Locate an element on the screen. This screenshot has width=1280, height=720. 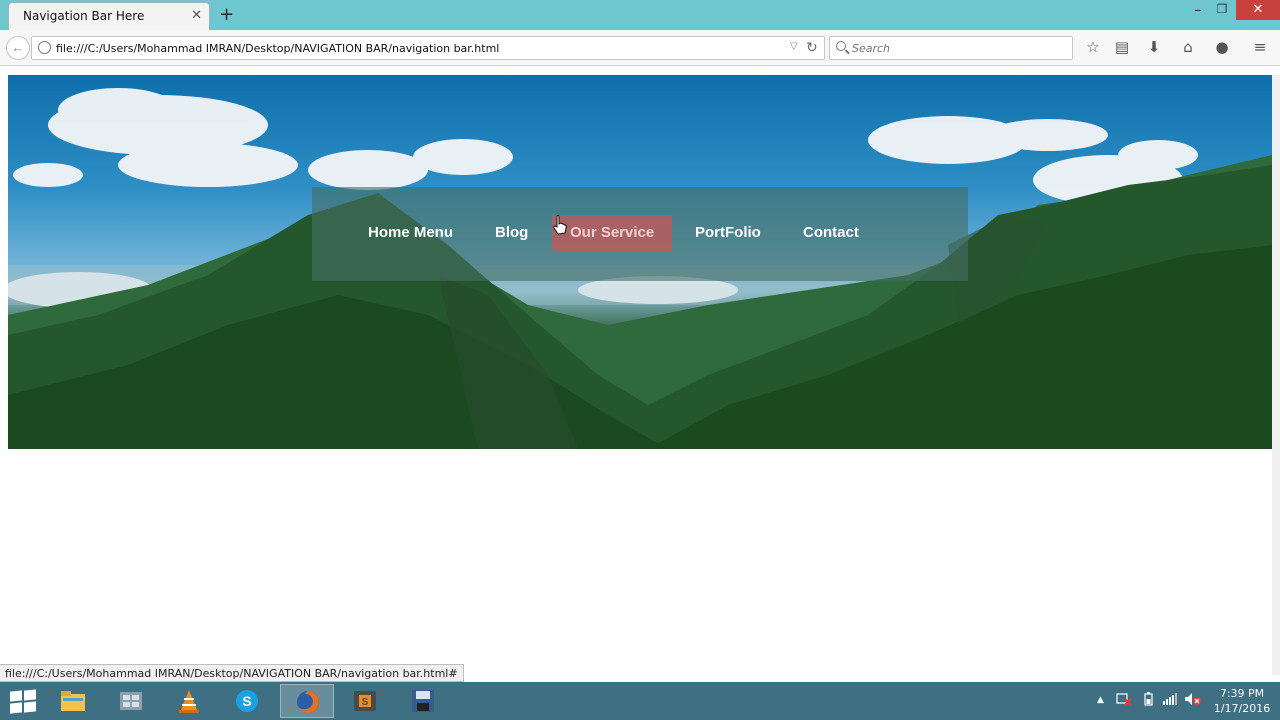
floppy-disk-icon is located at coordinates (423, 701).